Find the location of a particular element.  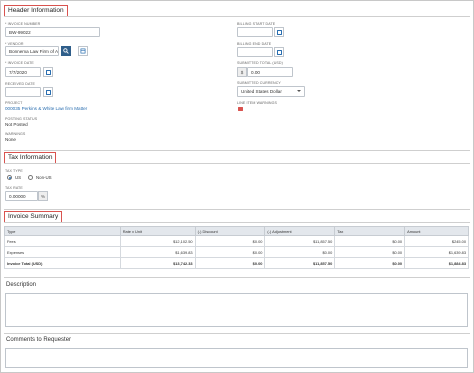

column-header-type: Type is located at coordinates (62, 231).